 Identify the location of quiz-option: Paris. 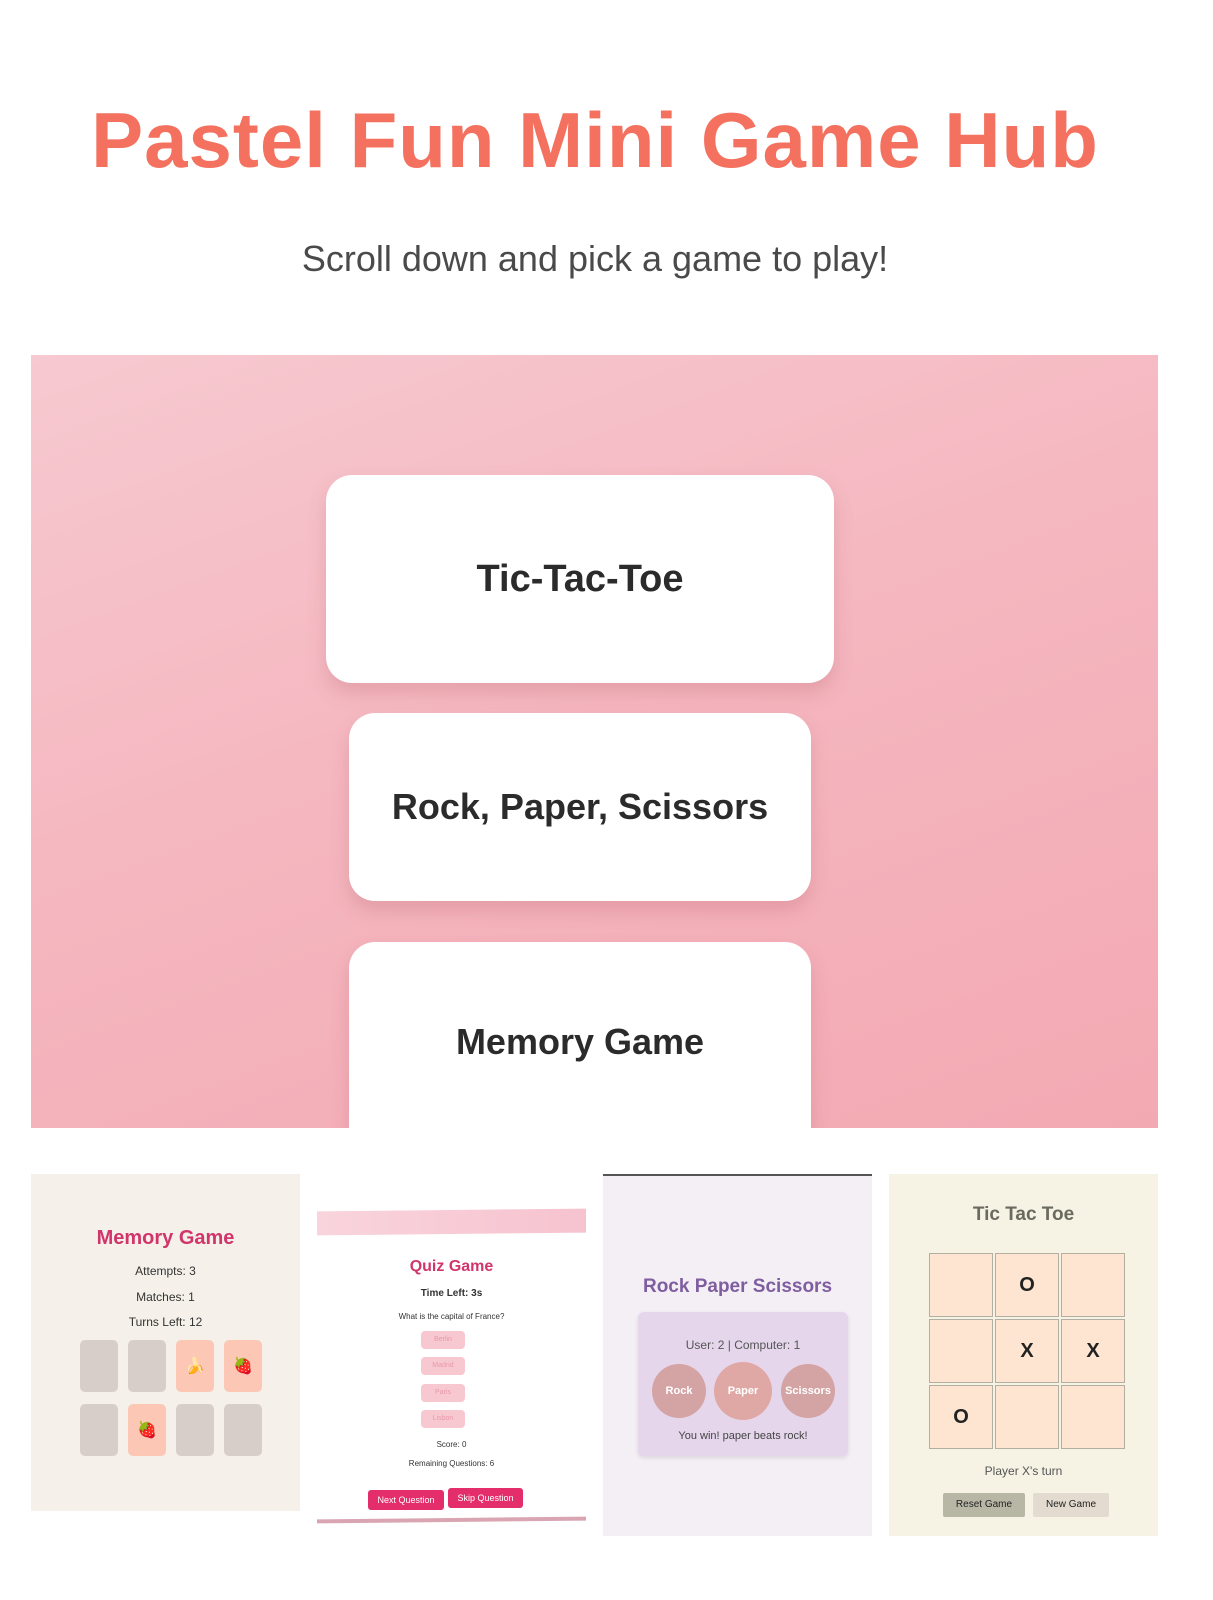
(443, 1393).